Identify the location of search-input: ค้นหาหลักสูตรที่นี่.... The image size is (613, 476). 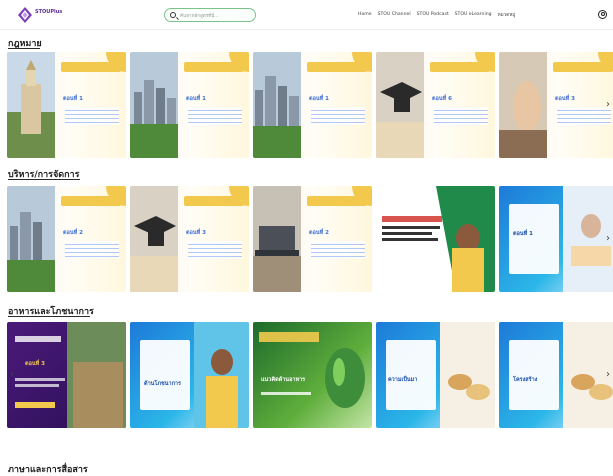
(210, 15).